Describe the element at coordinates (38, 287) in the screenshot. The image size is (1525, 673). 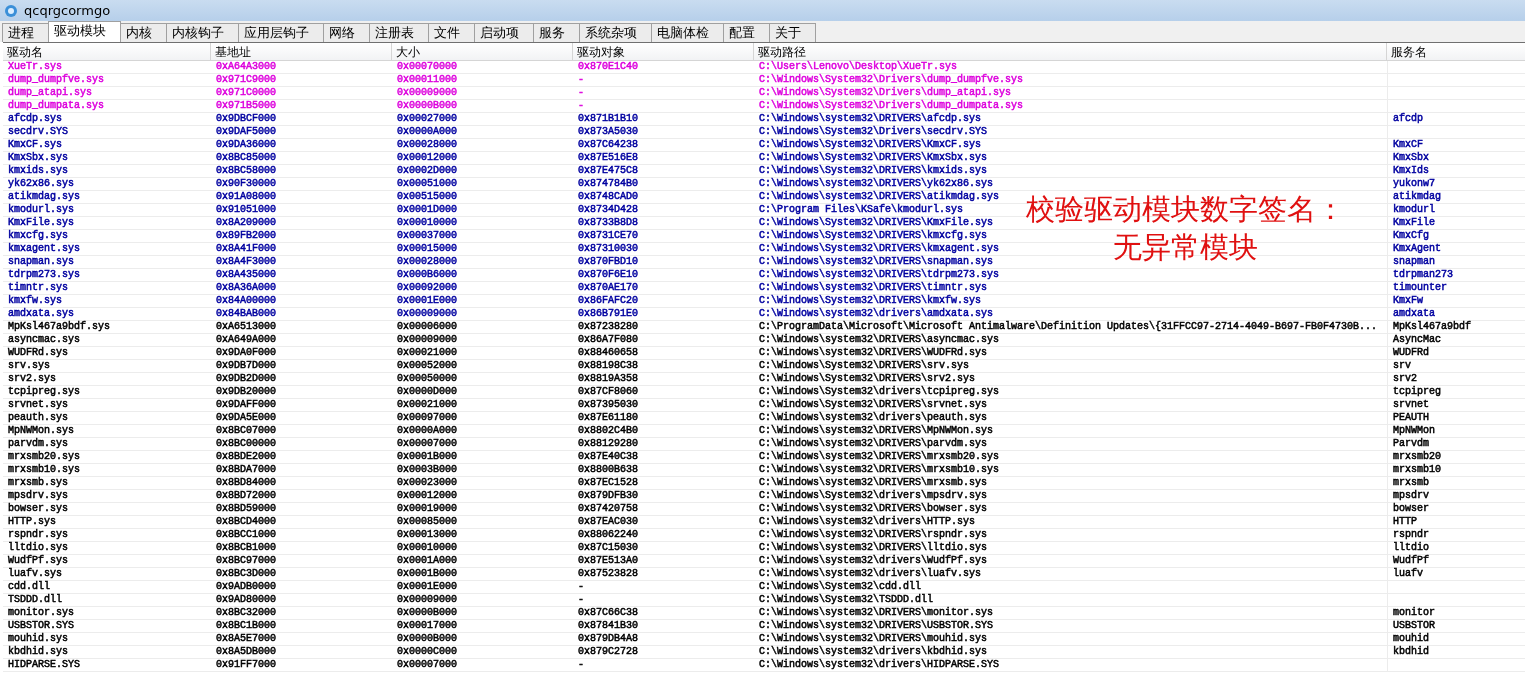
I see `table-cell: timntr.sys` at that location.